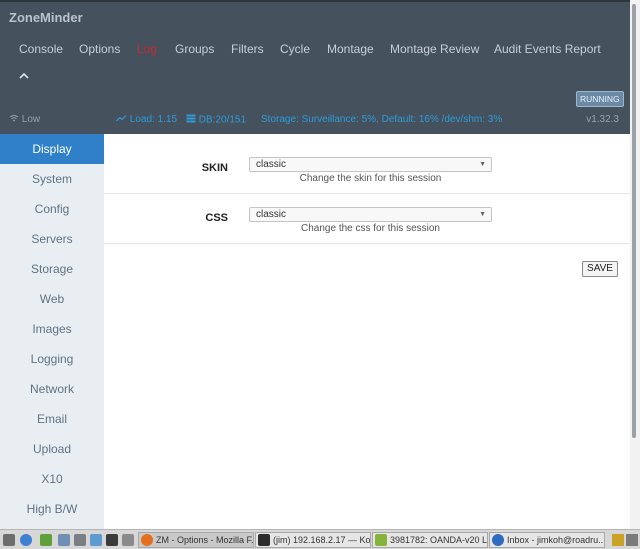 The image size is (640, 549). Describe the element at coordinates (216, 218) in the screenshot. I see `css-label: CSS` at that location.